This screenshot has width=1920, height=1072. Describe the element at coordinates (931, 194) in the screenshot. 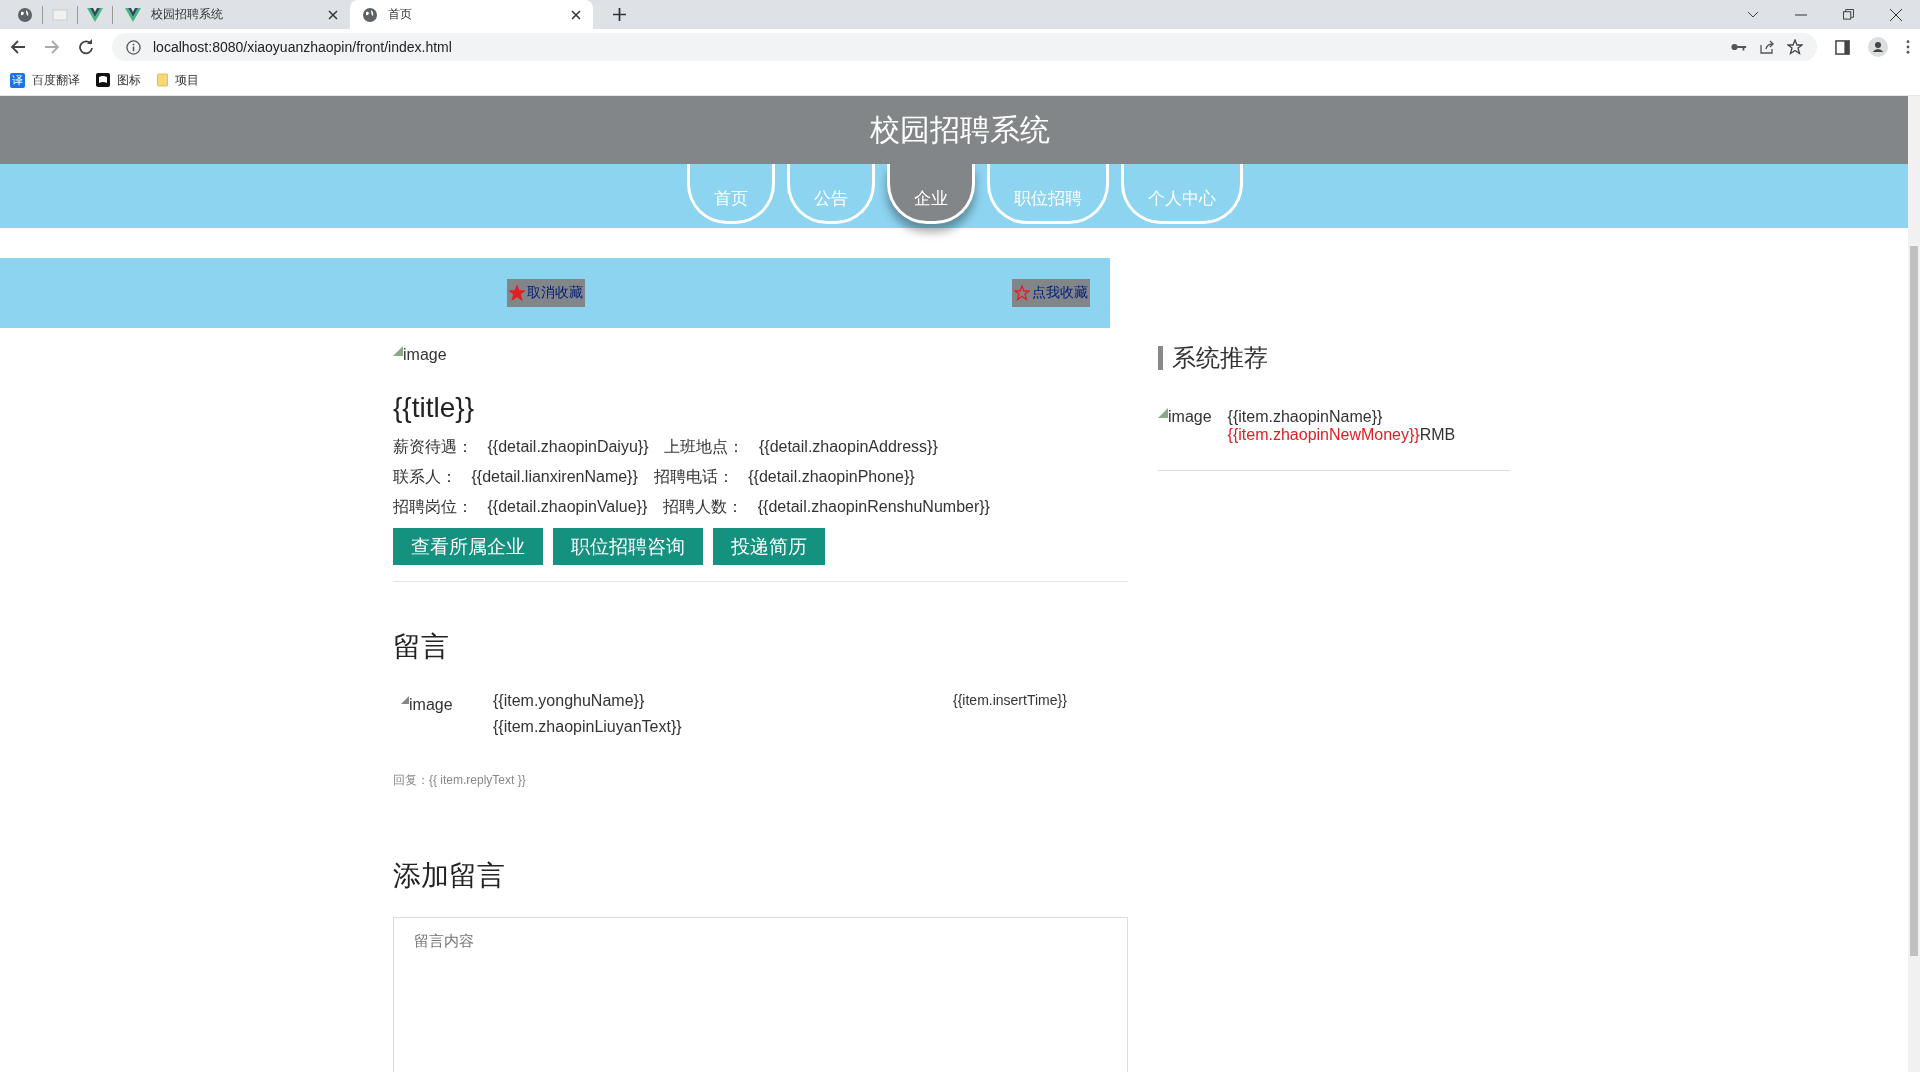

I see `nav-tab: 企业` at that location.